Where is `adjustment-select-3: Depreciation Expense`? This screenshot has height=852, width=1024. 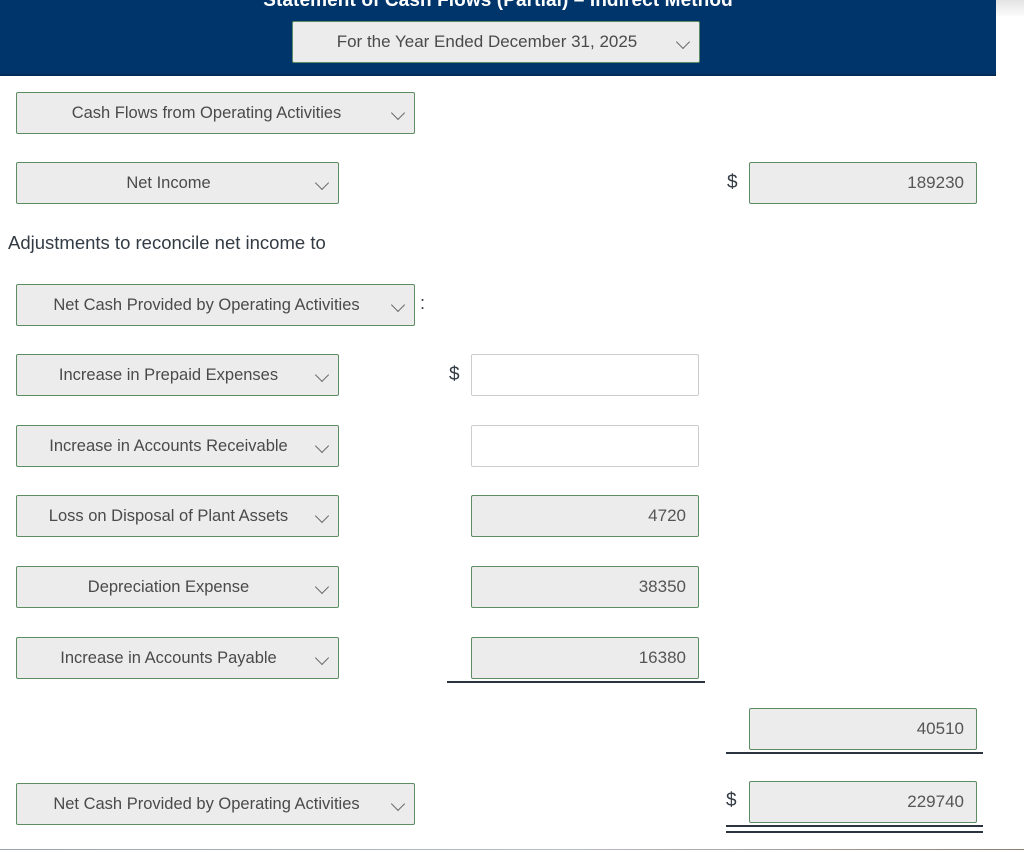 adjustment-select-3: Depreciation Expense is located at coordinates (177, 587).